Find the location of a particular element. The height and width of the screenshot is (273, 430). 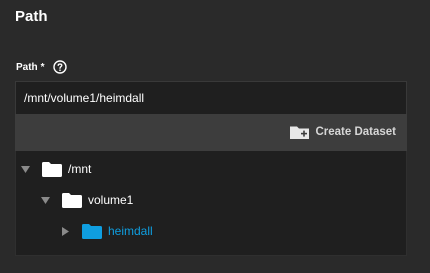

tree-node-label: heimdall is located at coordinates (130, 231).